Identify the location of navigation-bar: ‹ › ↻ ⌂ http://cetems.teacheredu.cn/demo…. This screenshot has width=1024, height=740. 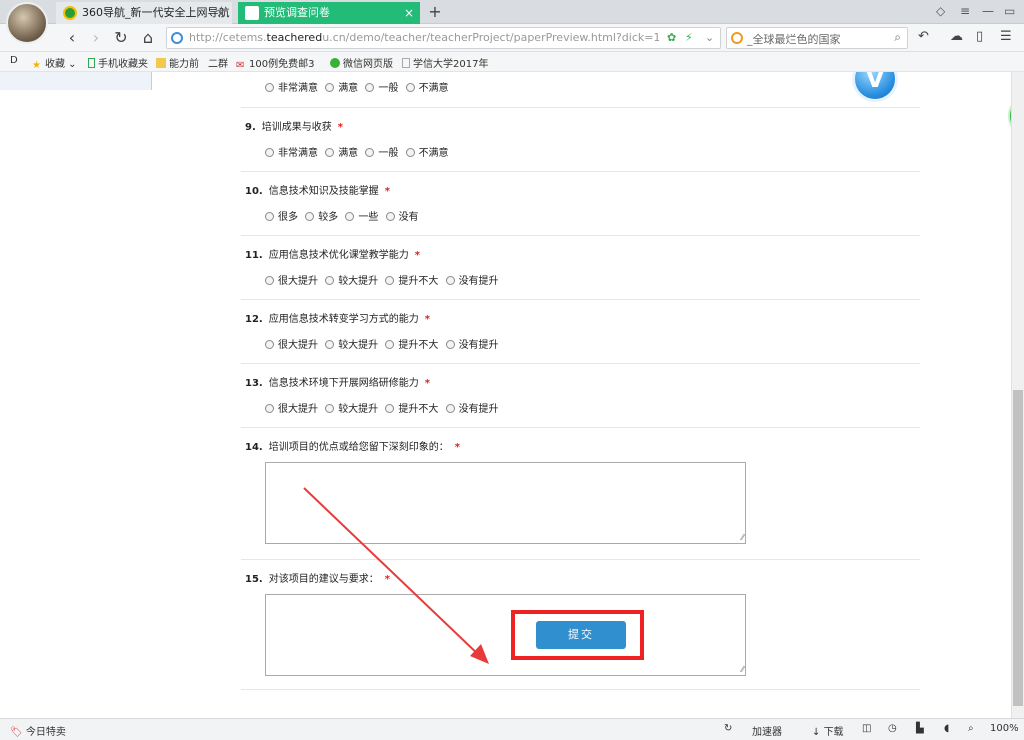
(512, 38).